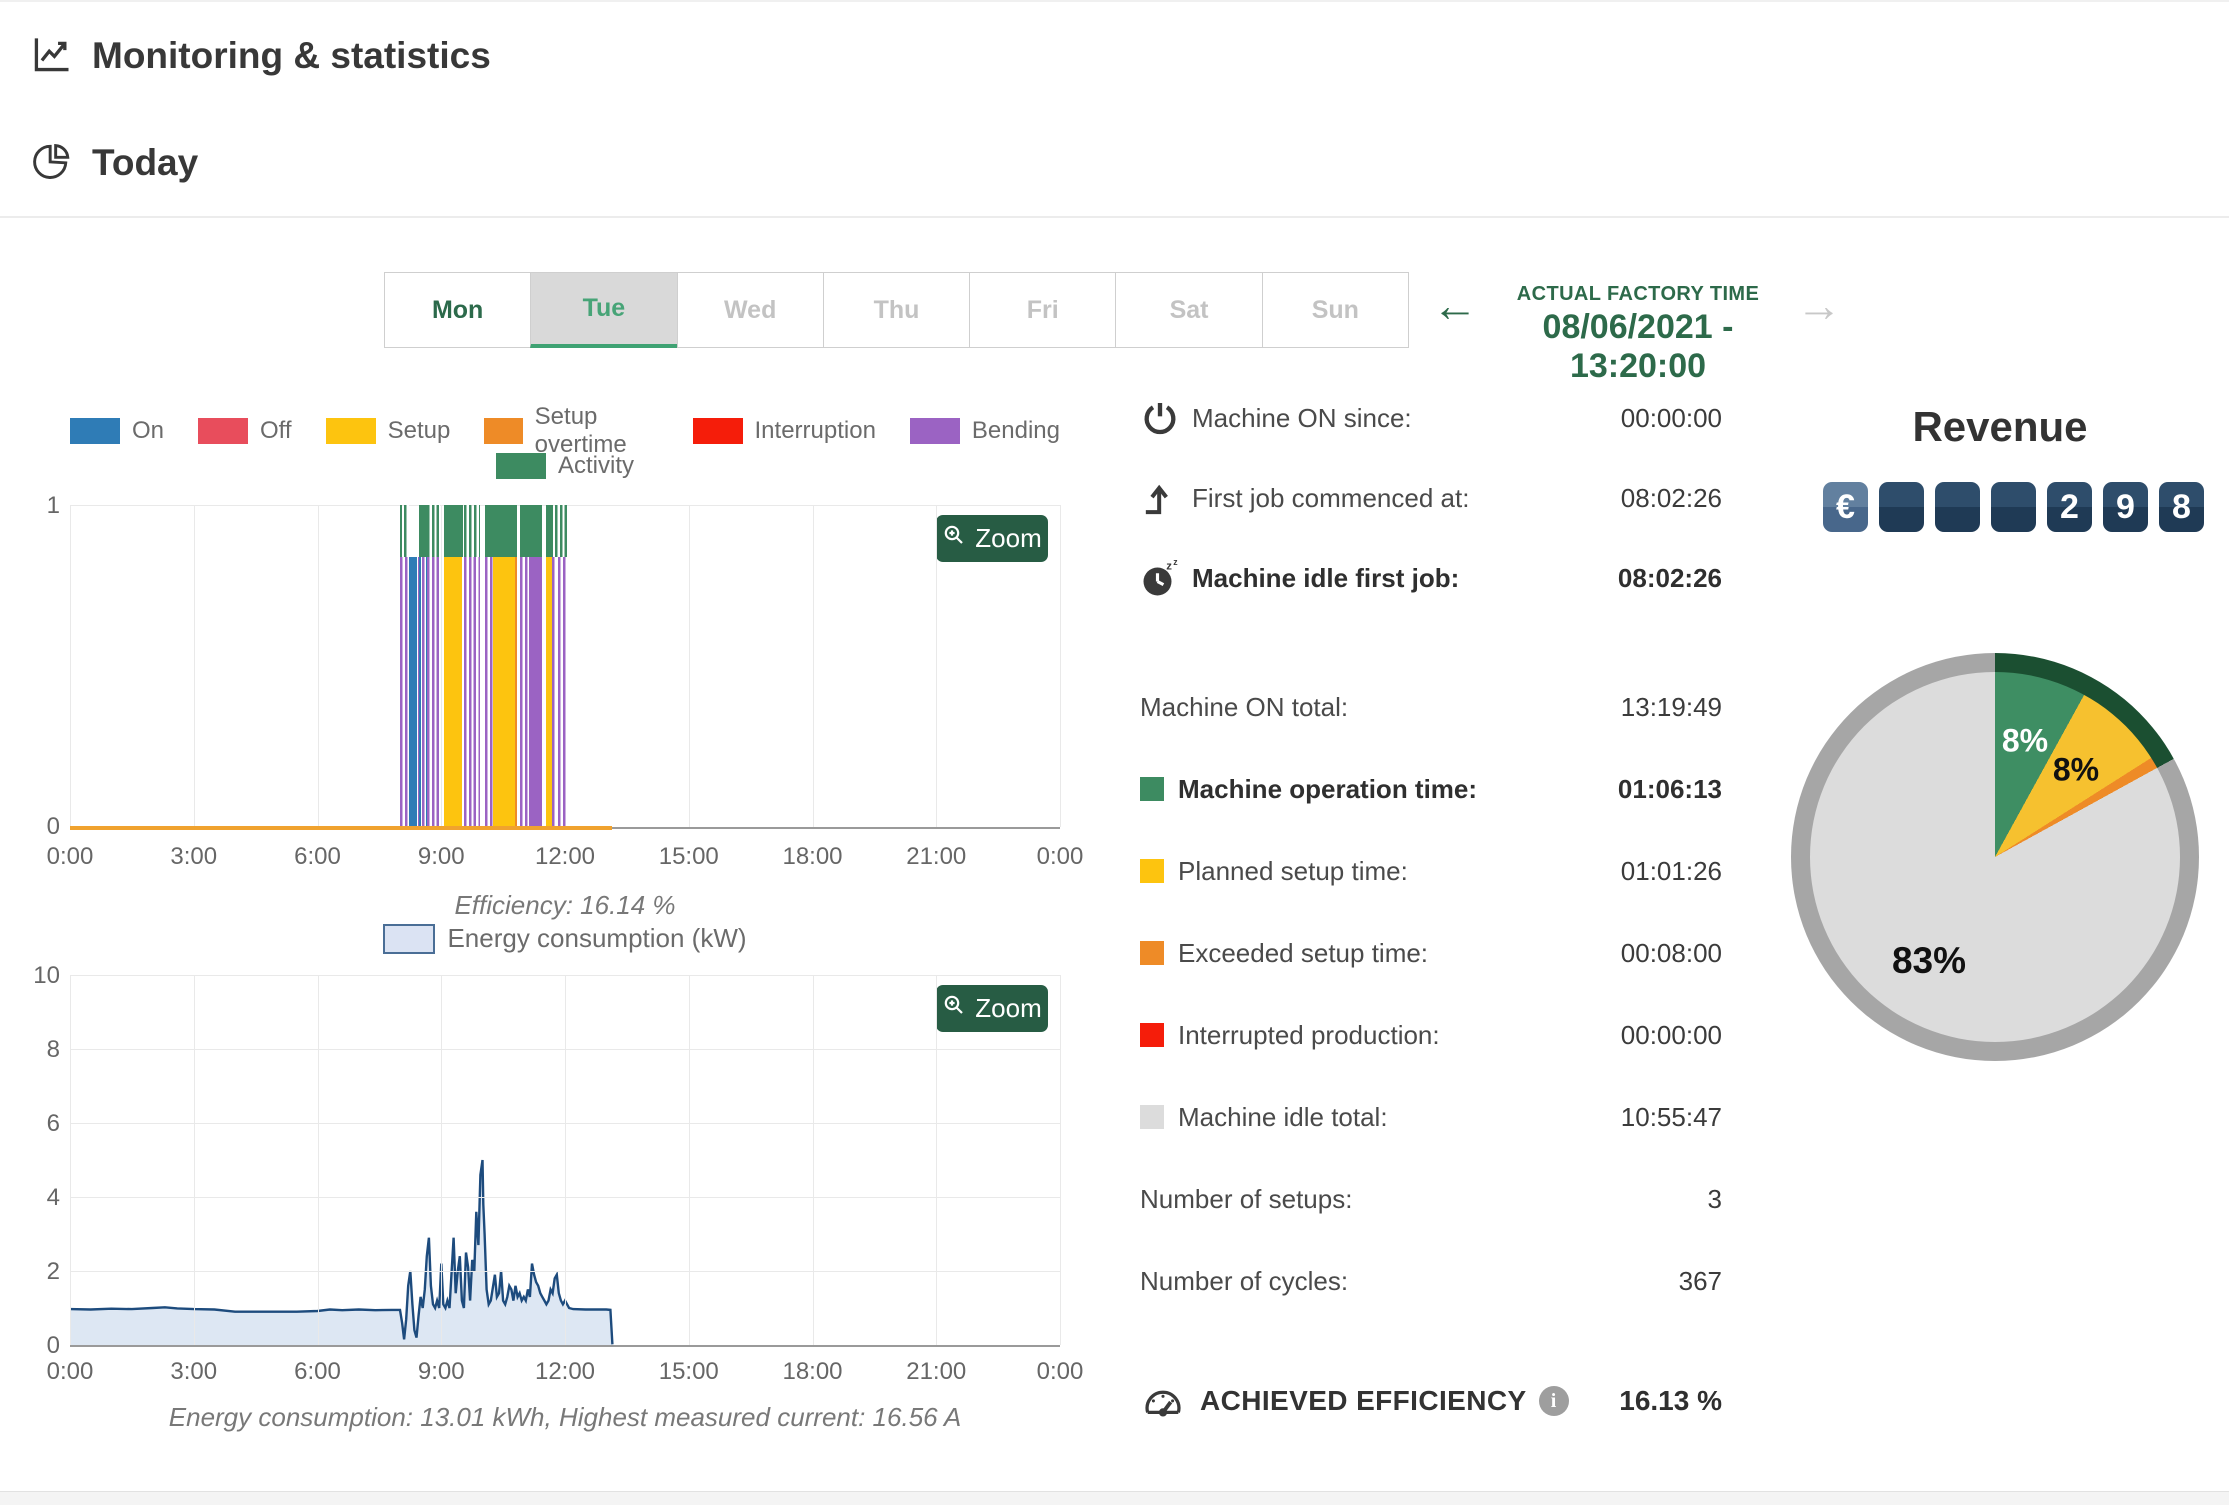 This screenshot has height=1505, width=2229. What do you see at coordinates (1671, 1034) in the screenshot?
I see `stat-value: 00:00:00` at bounding box center [1671, 1034].